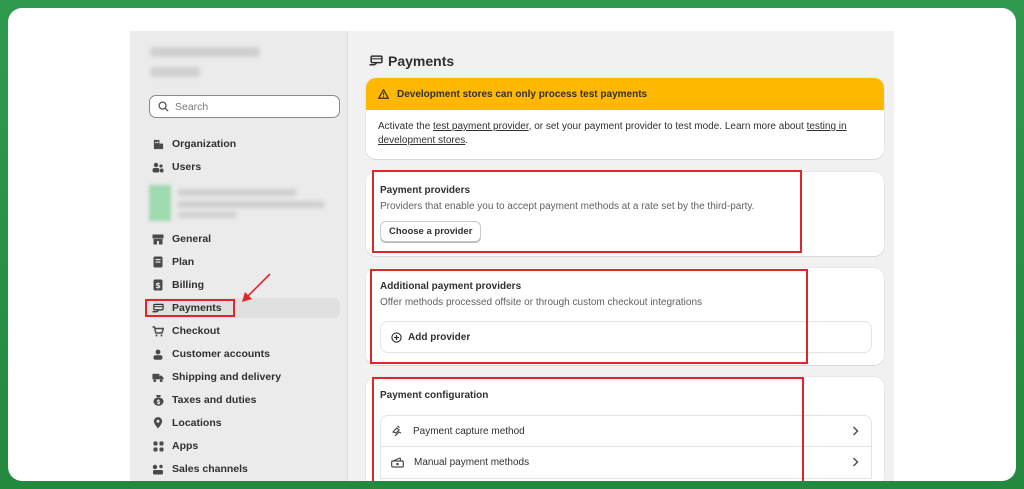  What do you see at coordinates (190, 308) in the screenshot?
I see `payments-highlight-box` at bounding box center [190, 308].